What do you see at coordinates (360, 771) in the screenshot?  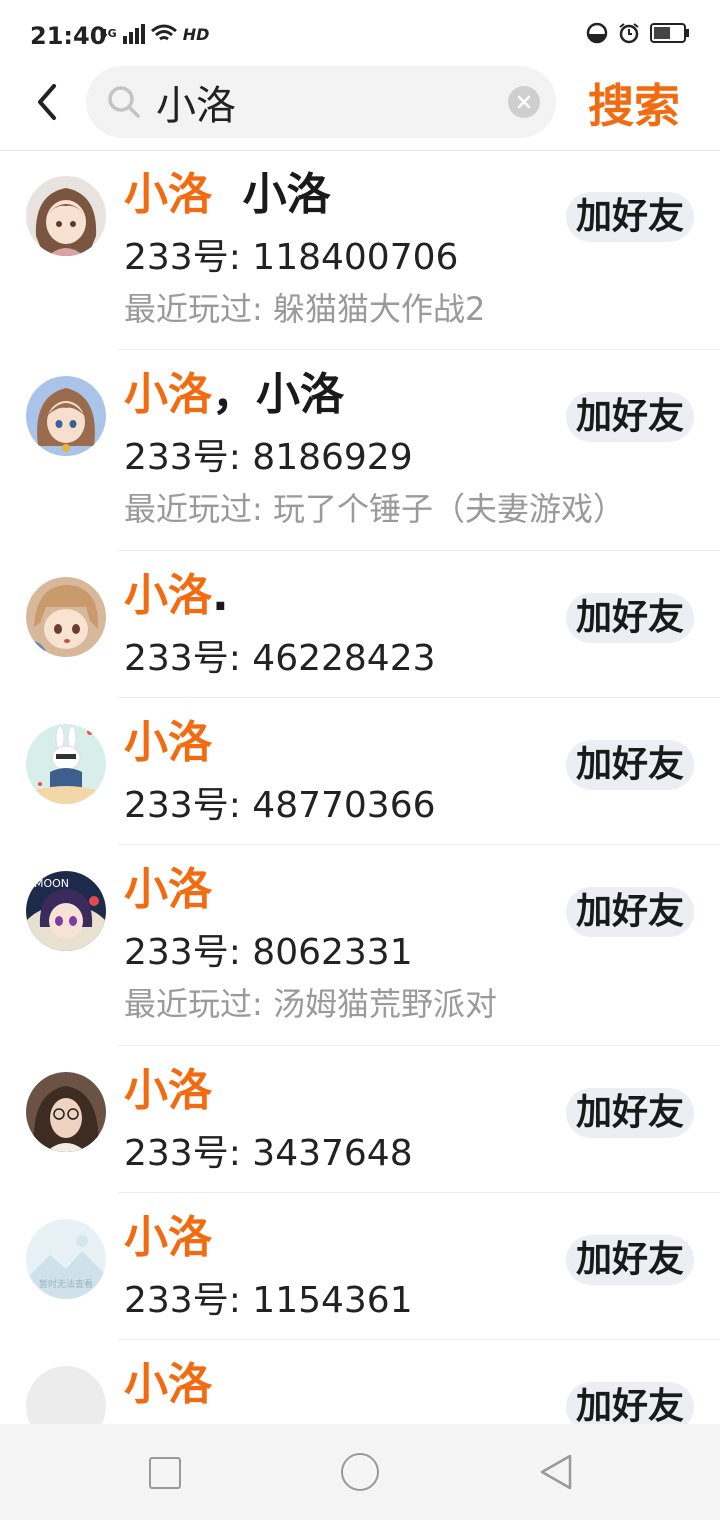 I see `list-item: 小洛 233号: 48770366 加好友` at bounding box center [360, 771].